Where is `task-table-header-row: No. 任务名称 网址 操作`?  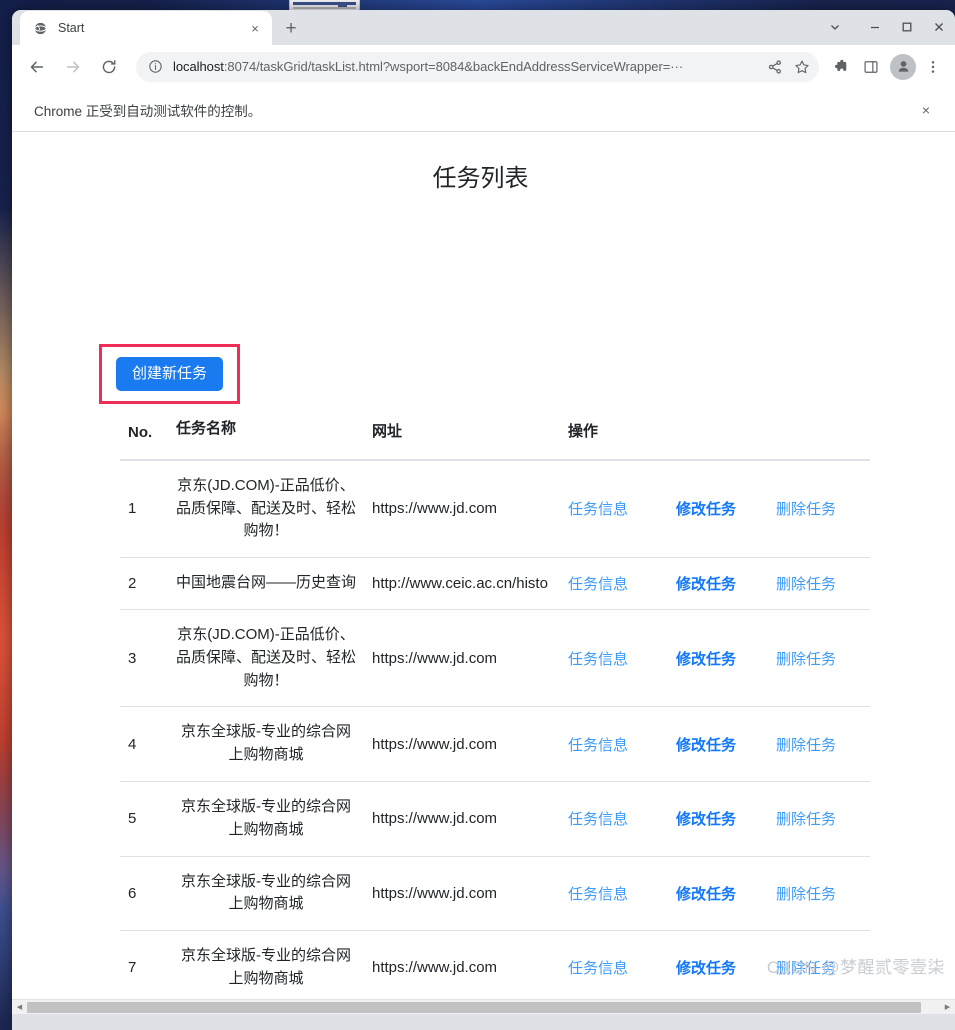
task-table-header-row: No. 任务名称 网址 操作 is located at coordinates (495, 435).